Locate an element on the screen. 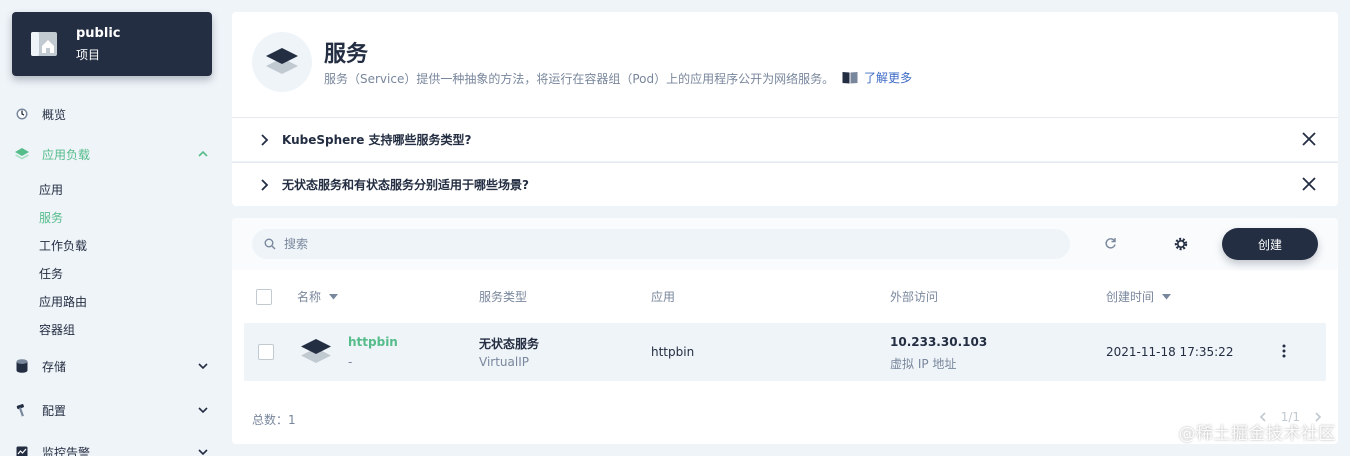  project-card: public 项目 is located at coordinates (112, 44).